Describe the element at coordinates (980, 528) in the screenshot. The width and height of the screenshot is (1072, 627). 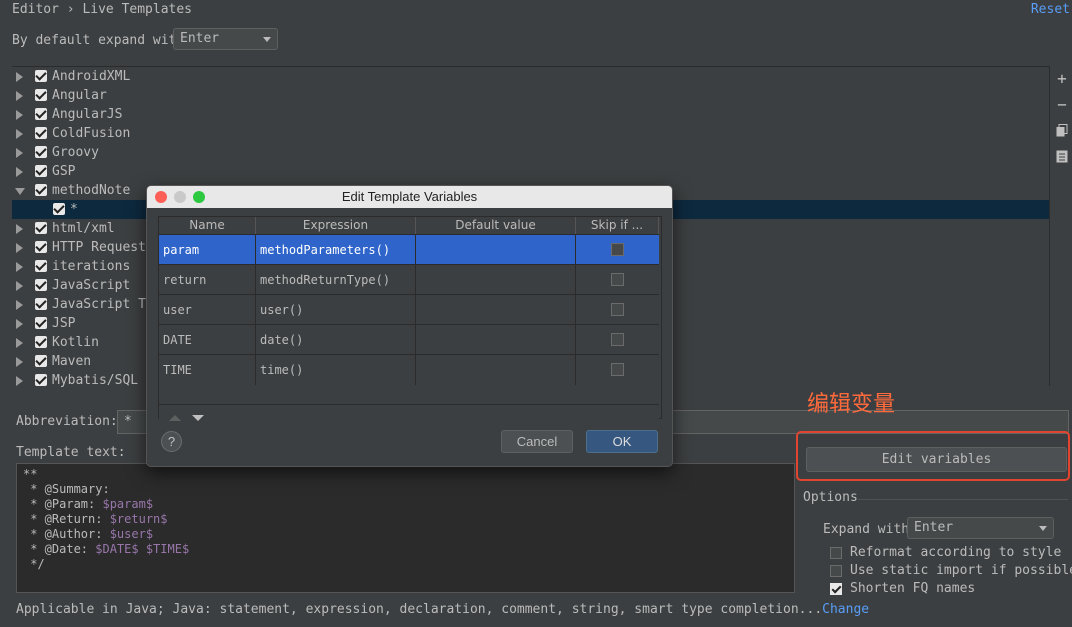
I see `expand-with-select: Enter` at that location.